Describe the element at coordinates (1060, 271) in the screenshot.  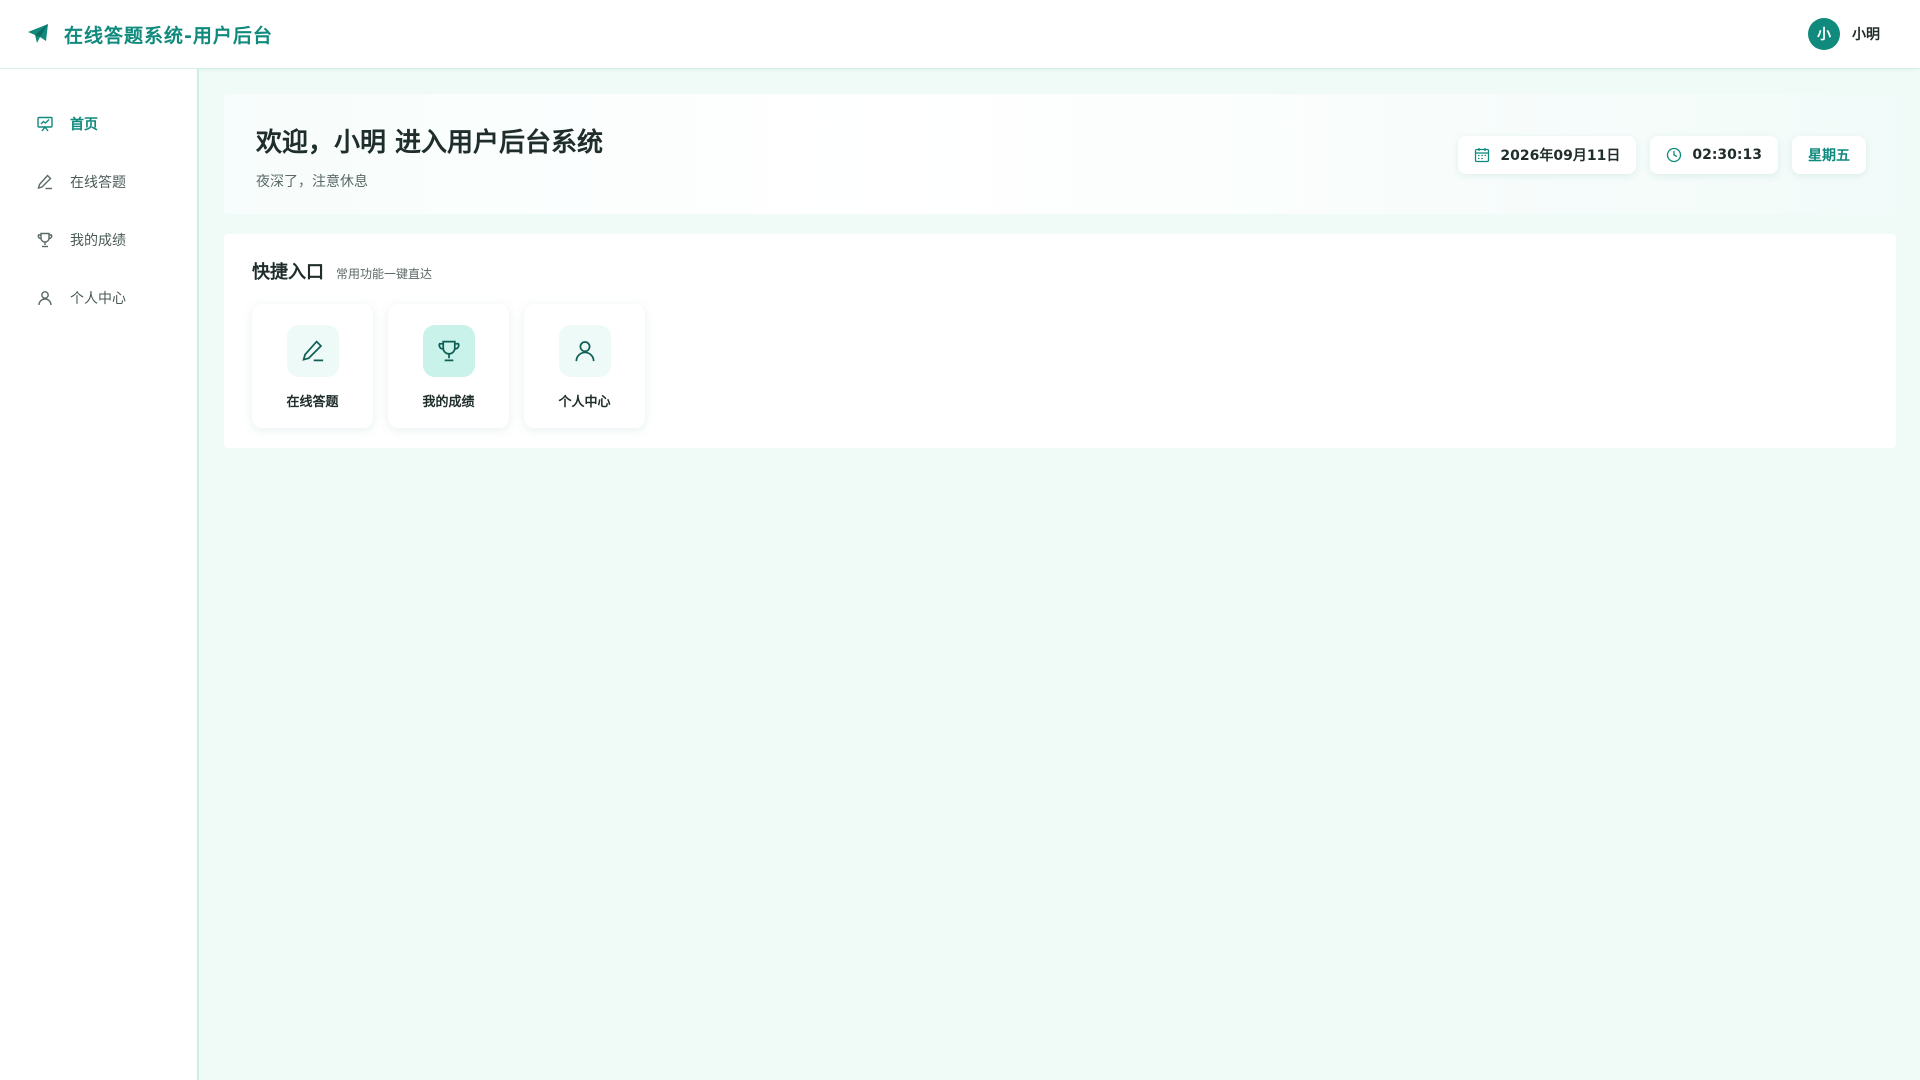
I see `quick-entry-header: 快捷入口 常用功能一键直达` at that location.